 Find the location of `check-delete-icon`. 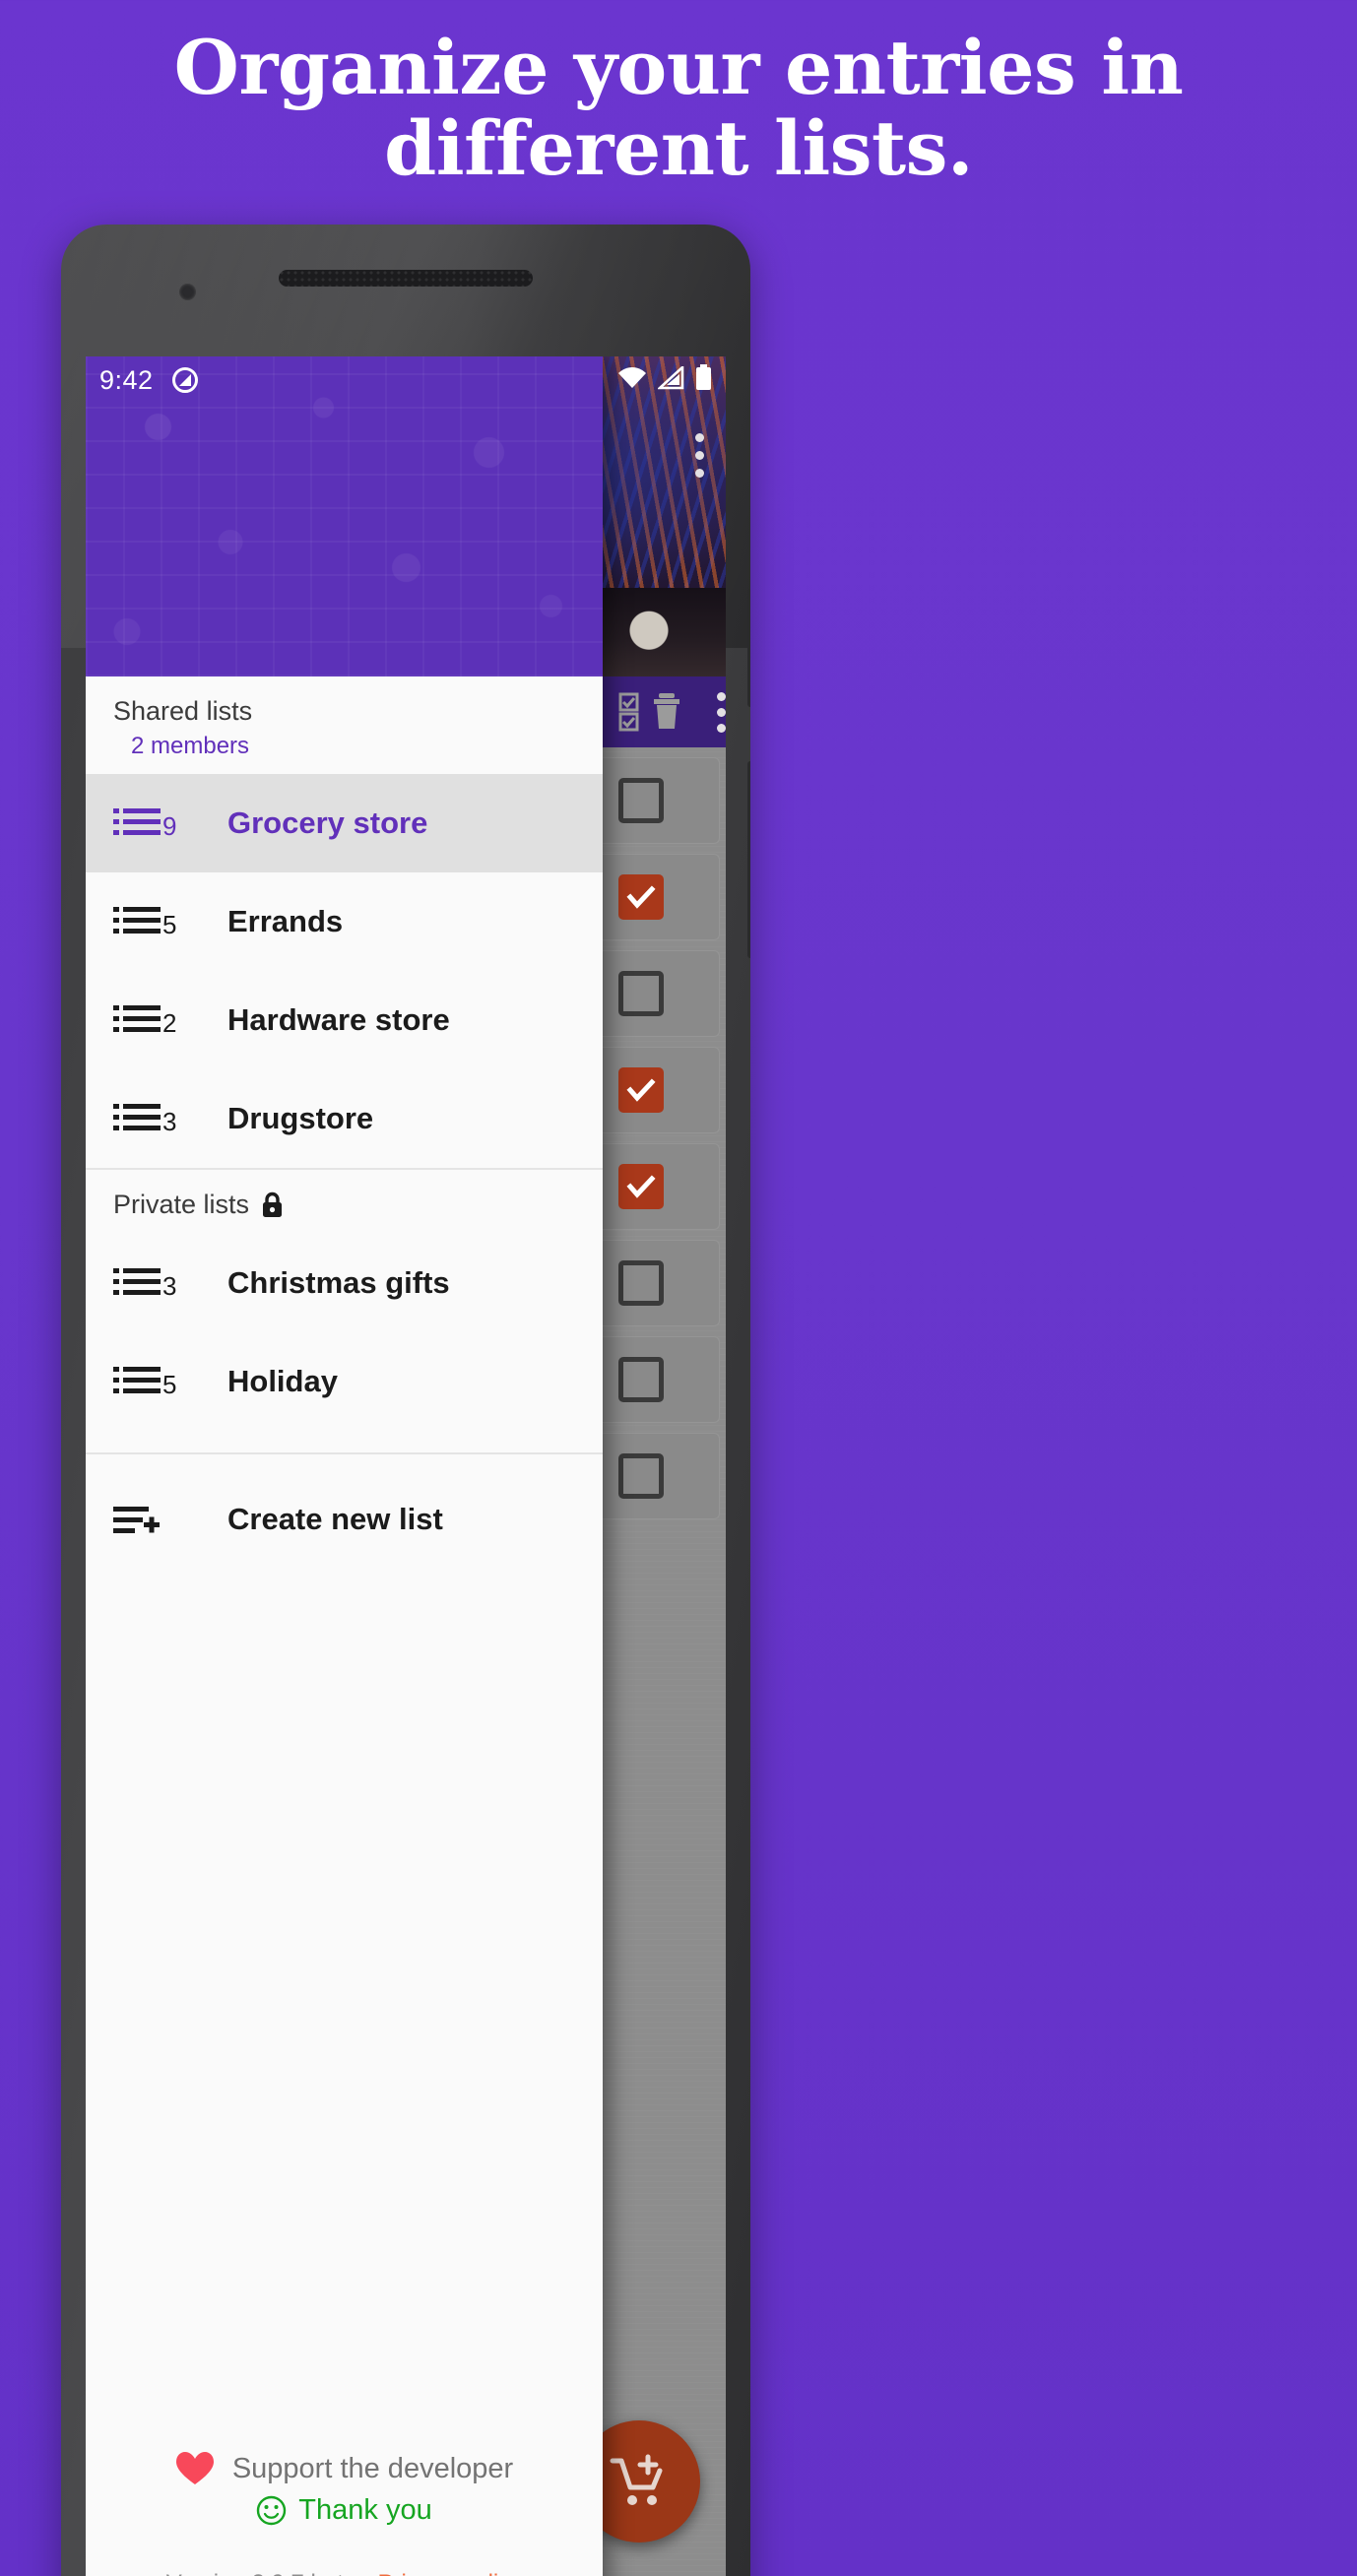

check-delete-icon is located at coordinates (651, 712).